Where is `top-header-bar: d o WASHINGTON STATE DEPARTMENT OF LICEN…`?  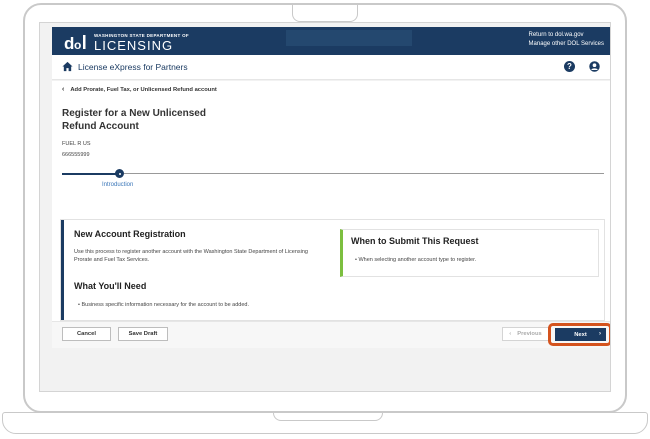 top-header-bar: d o WASHINGTON STATE DEPARTMENT OF LICEN… is located at coordinates (331, 41).